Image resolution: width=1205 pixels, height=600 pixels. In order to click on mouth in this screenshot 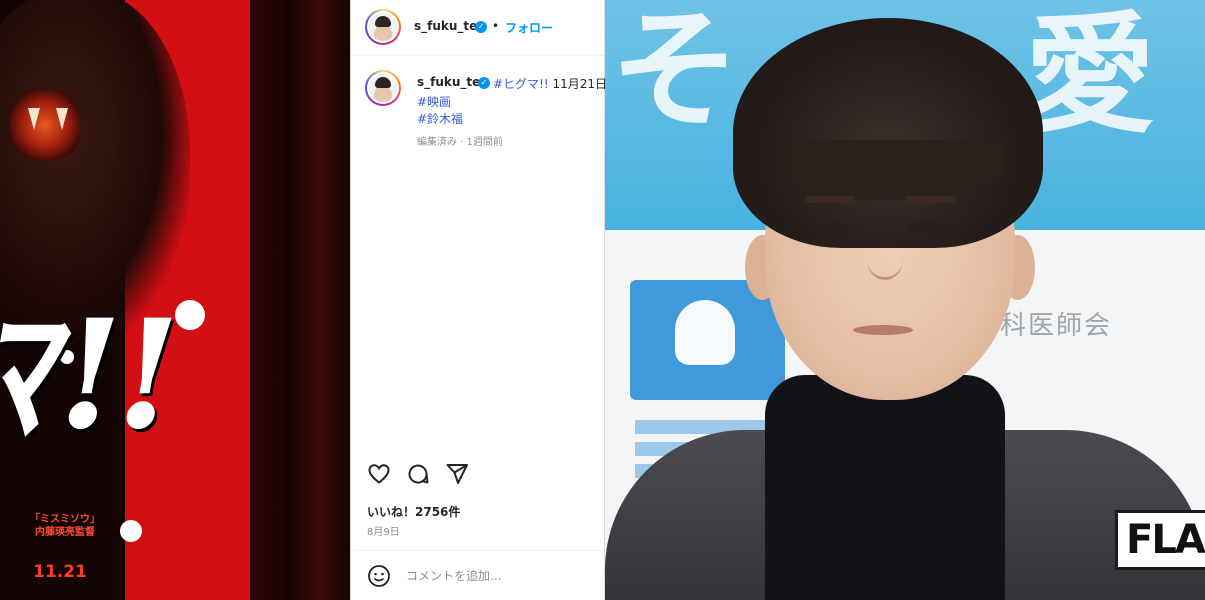, I will do `click(883, 330)`.